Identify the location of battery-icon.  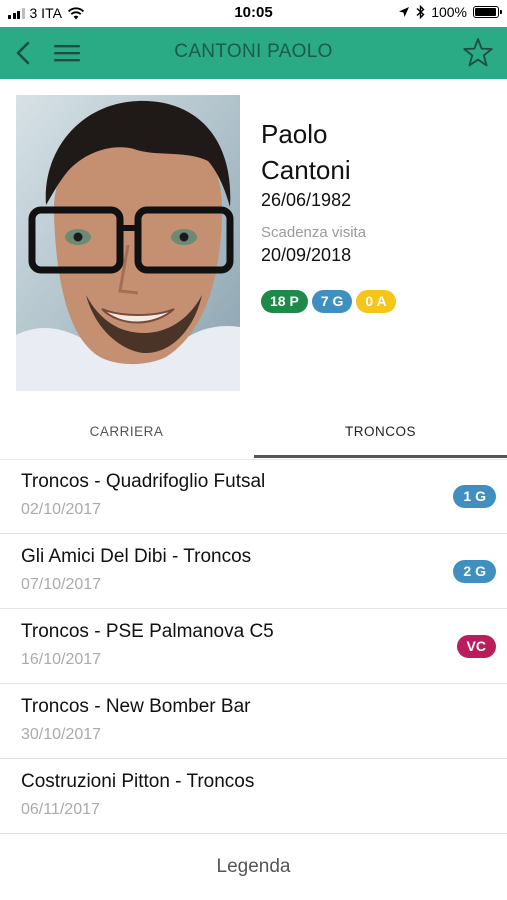
(487, 12).